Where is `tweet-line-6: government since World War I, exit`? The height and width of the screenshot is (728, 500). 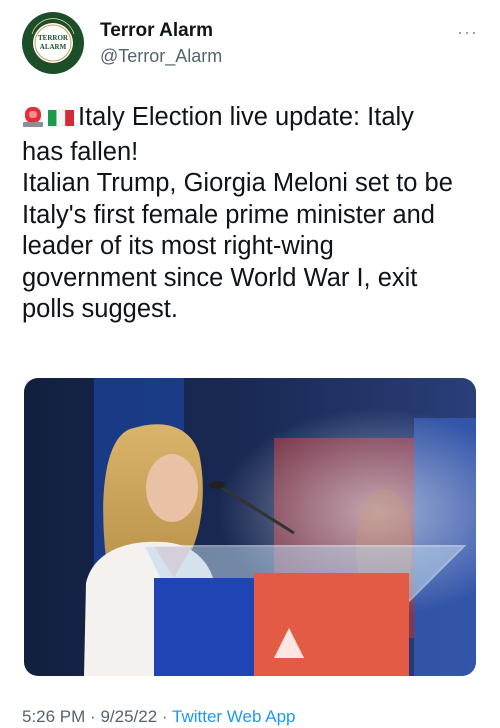
tweet-line-6: government since World War I, exit is located at coordinates (220, 277).